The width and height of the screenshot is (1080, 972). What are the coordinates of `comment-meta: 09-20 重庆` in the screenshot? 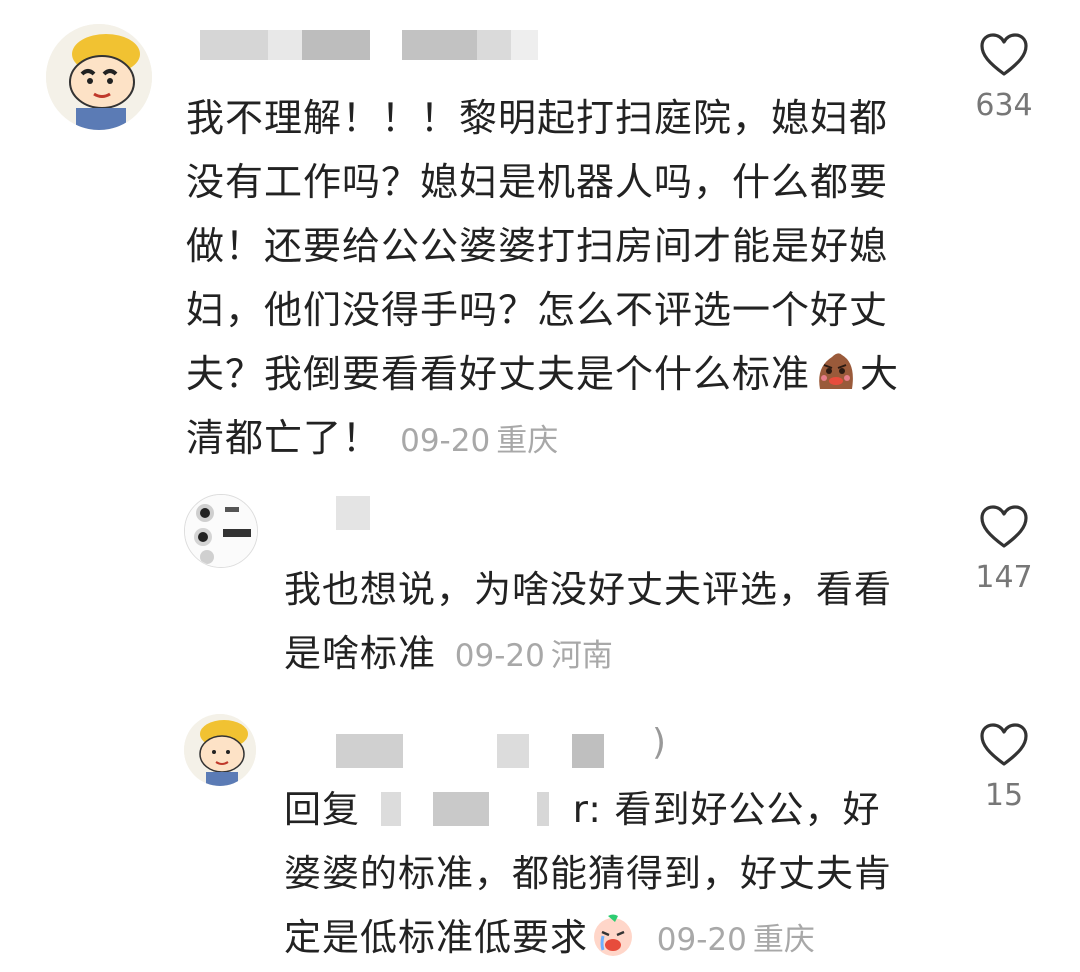 It's located at (476, 441).